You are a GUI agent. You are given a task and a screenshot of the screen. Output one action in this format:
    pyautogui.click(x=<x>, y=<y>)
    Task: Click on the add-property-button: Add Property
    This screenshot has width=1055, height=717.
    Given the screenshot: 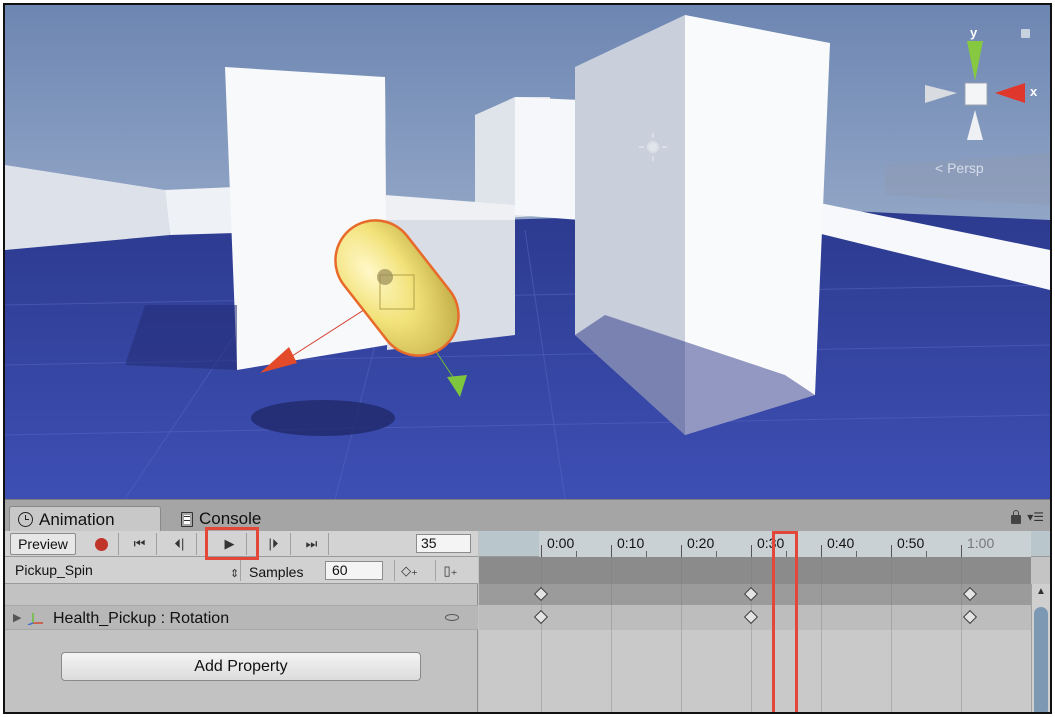 What is the action you would take?
    pyautogui.click(x=241, y=666)
    